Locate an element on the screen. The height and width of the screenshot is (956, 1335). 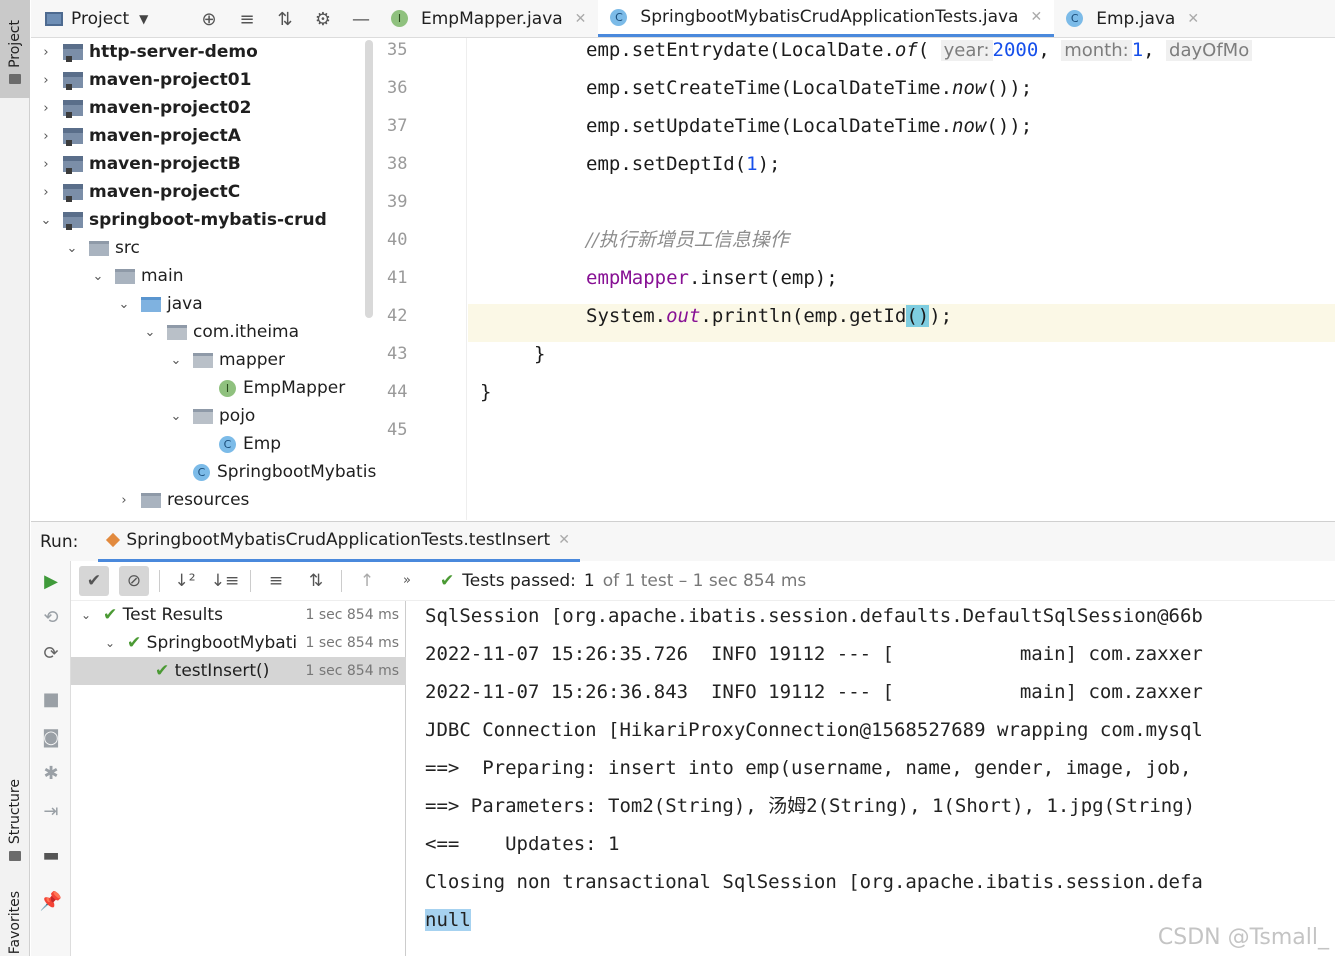
line-number: 40 is located at coordinates (397, 240).